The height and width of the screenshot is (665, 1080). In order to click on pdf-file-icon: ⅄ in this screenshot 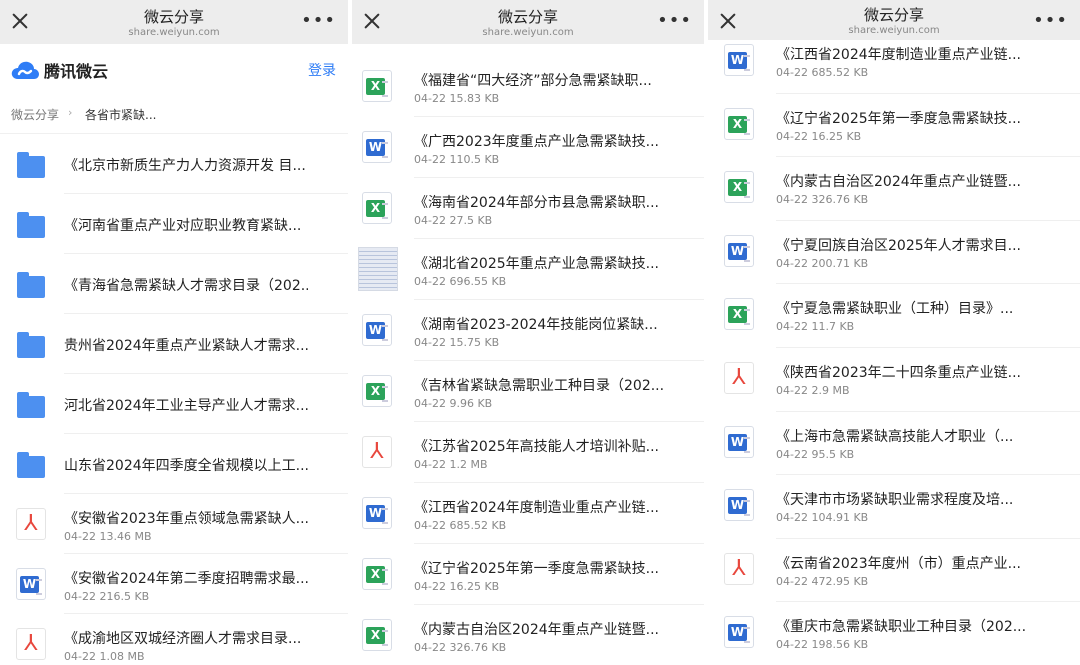, I will do `click(739, 377)`.